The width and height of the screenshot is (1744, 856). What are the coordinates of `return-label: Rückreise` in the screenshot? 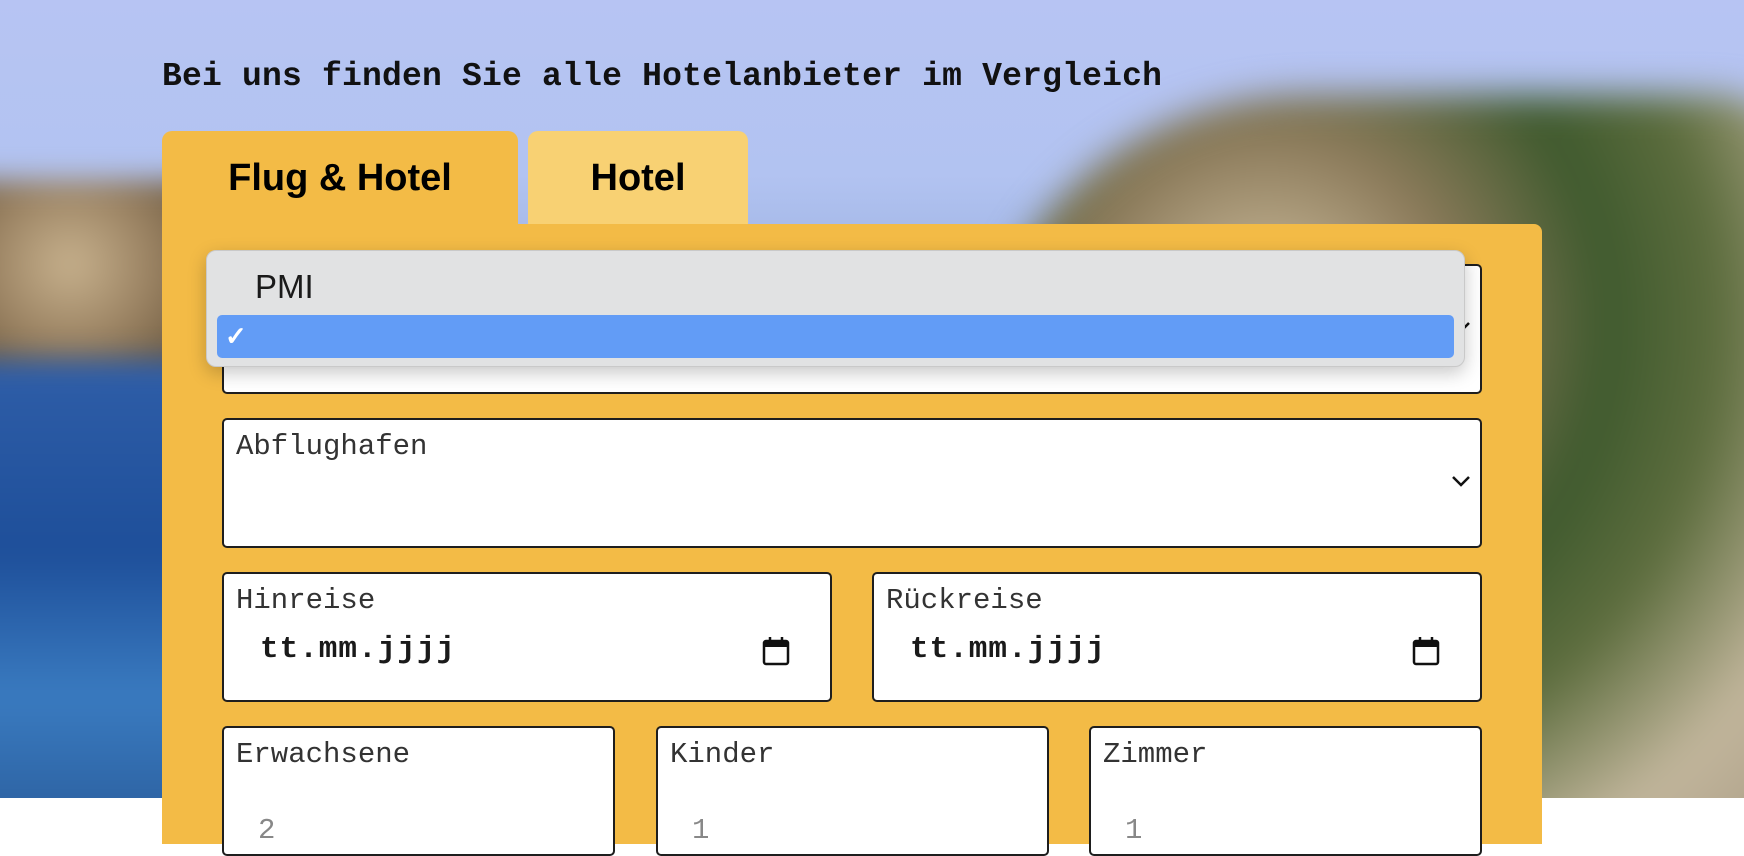 It's located at (964, 600).